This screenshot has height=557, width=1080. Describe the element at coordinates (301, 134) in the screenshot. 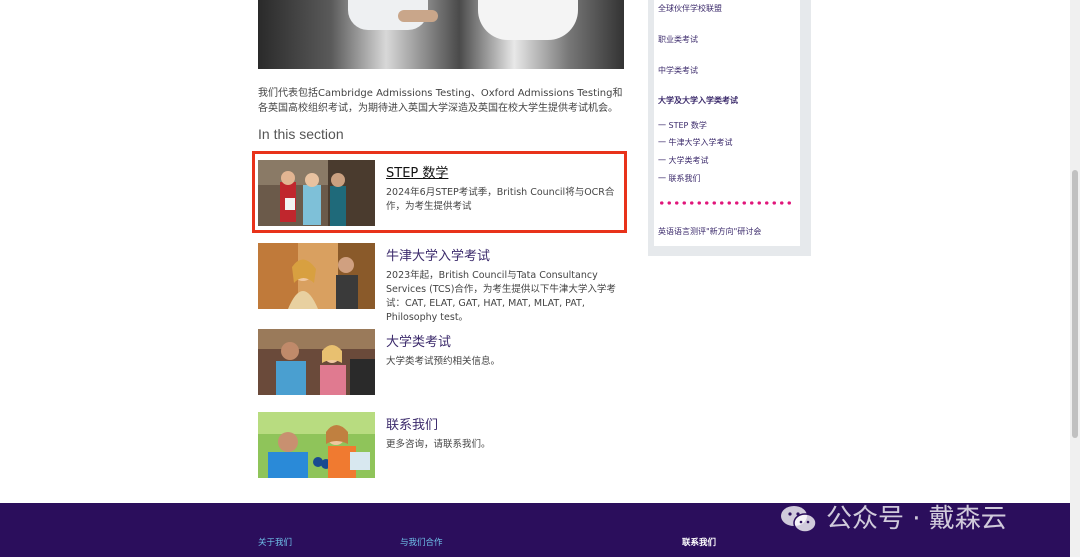

I see `section-heading: In this section` at that location.